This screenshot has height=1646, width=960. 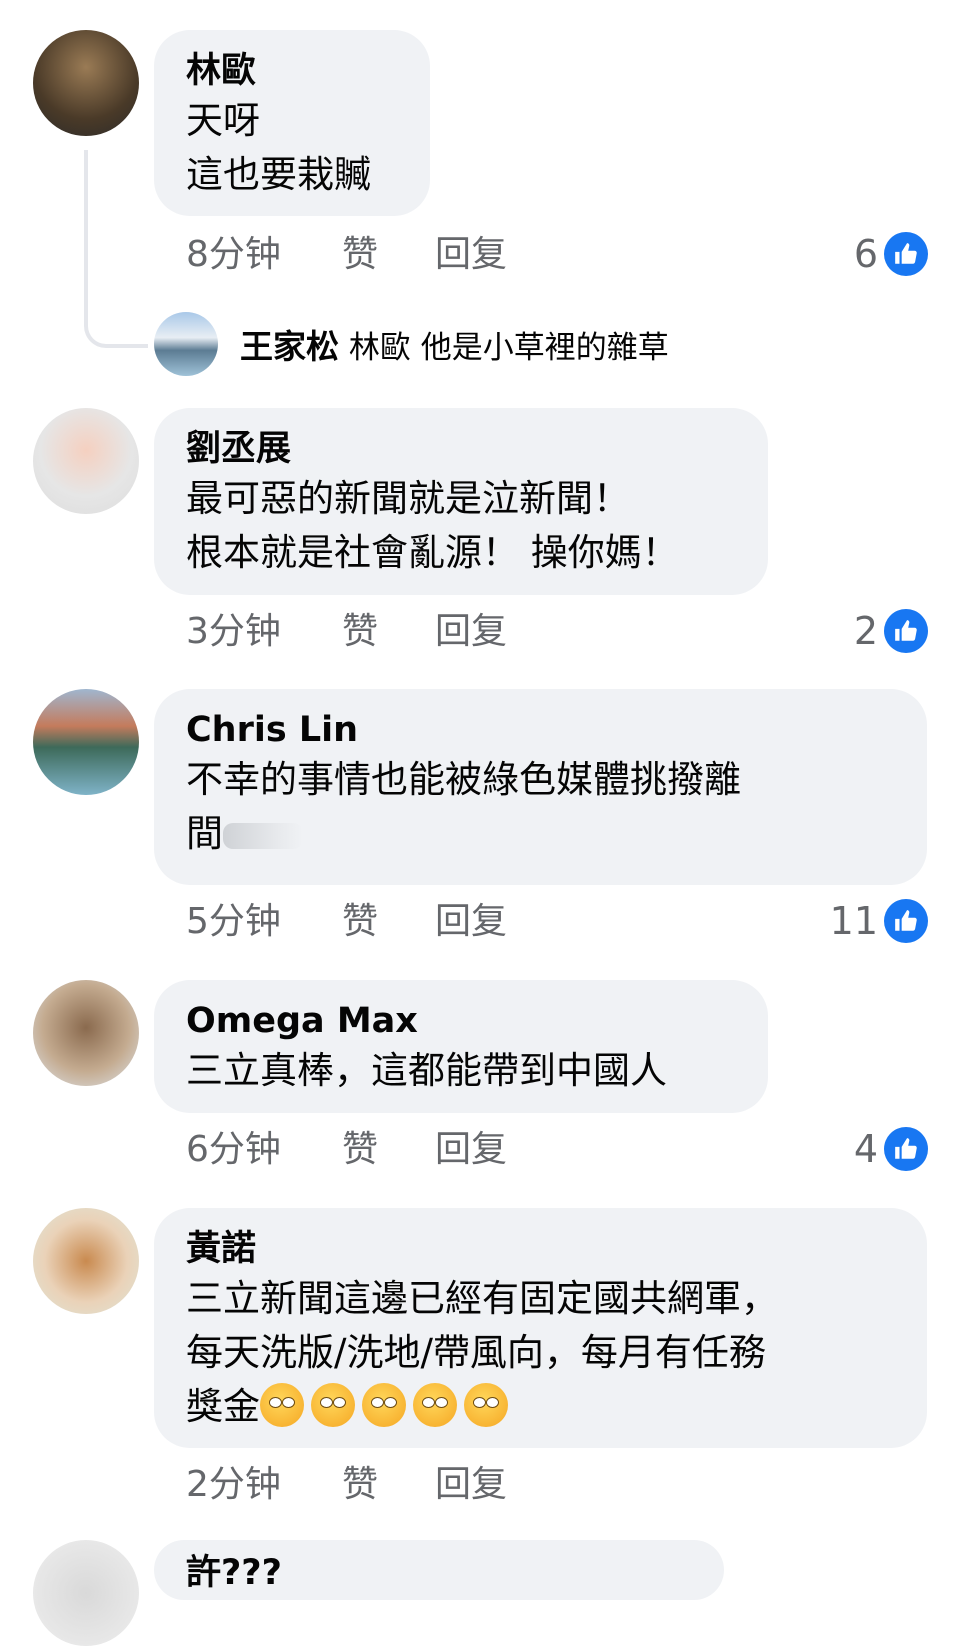 What do you see at coordinates (386, 632) in the screenshot?
I see `comment-actions: 3分钟 赞 回复` at bounding box center [386, 632].